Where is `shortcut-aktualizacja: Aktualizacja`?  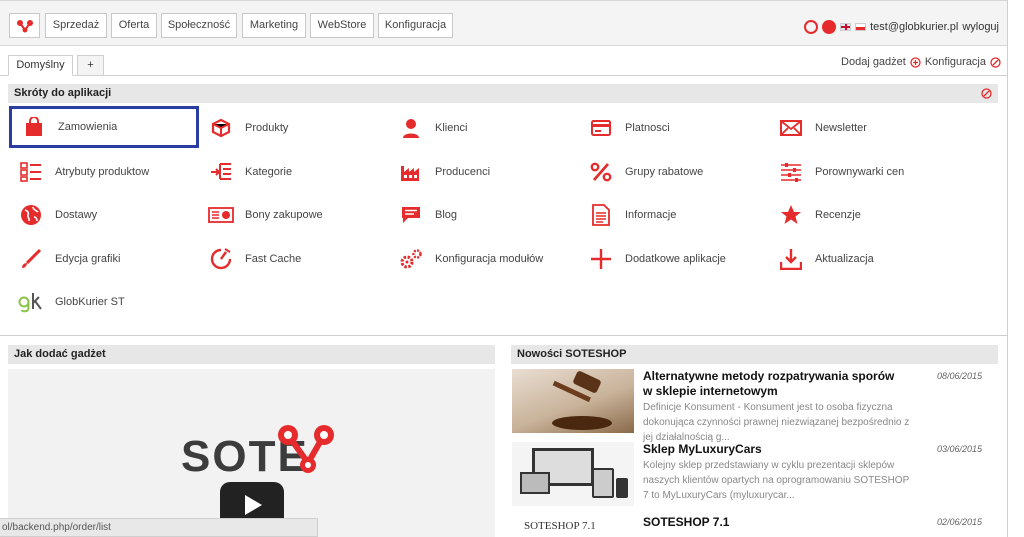 shortcut-aktualizacja: Aktualizacja is located at coordinates (864, 259).